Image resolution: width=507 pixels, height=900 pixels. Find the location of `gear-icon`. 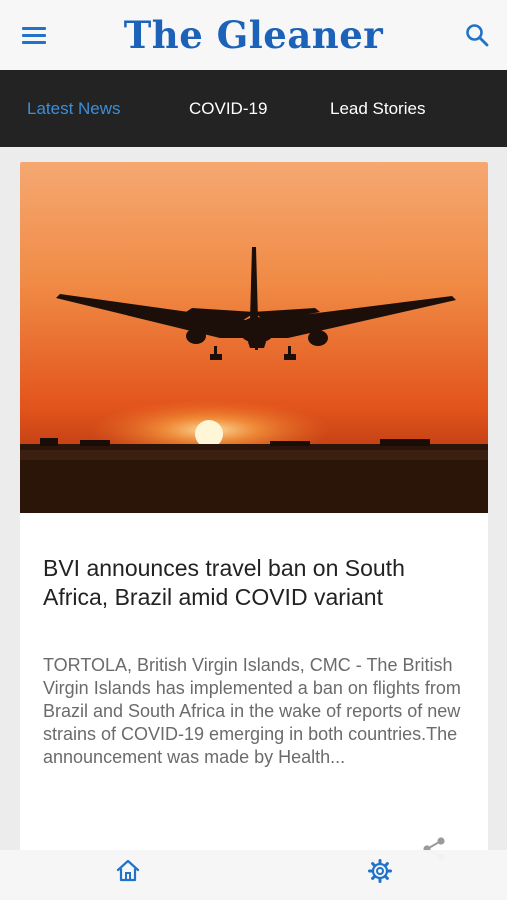

gear-icon is located at coordinates (380, 871).